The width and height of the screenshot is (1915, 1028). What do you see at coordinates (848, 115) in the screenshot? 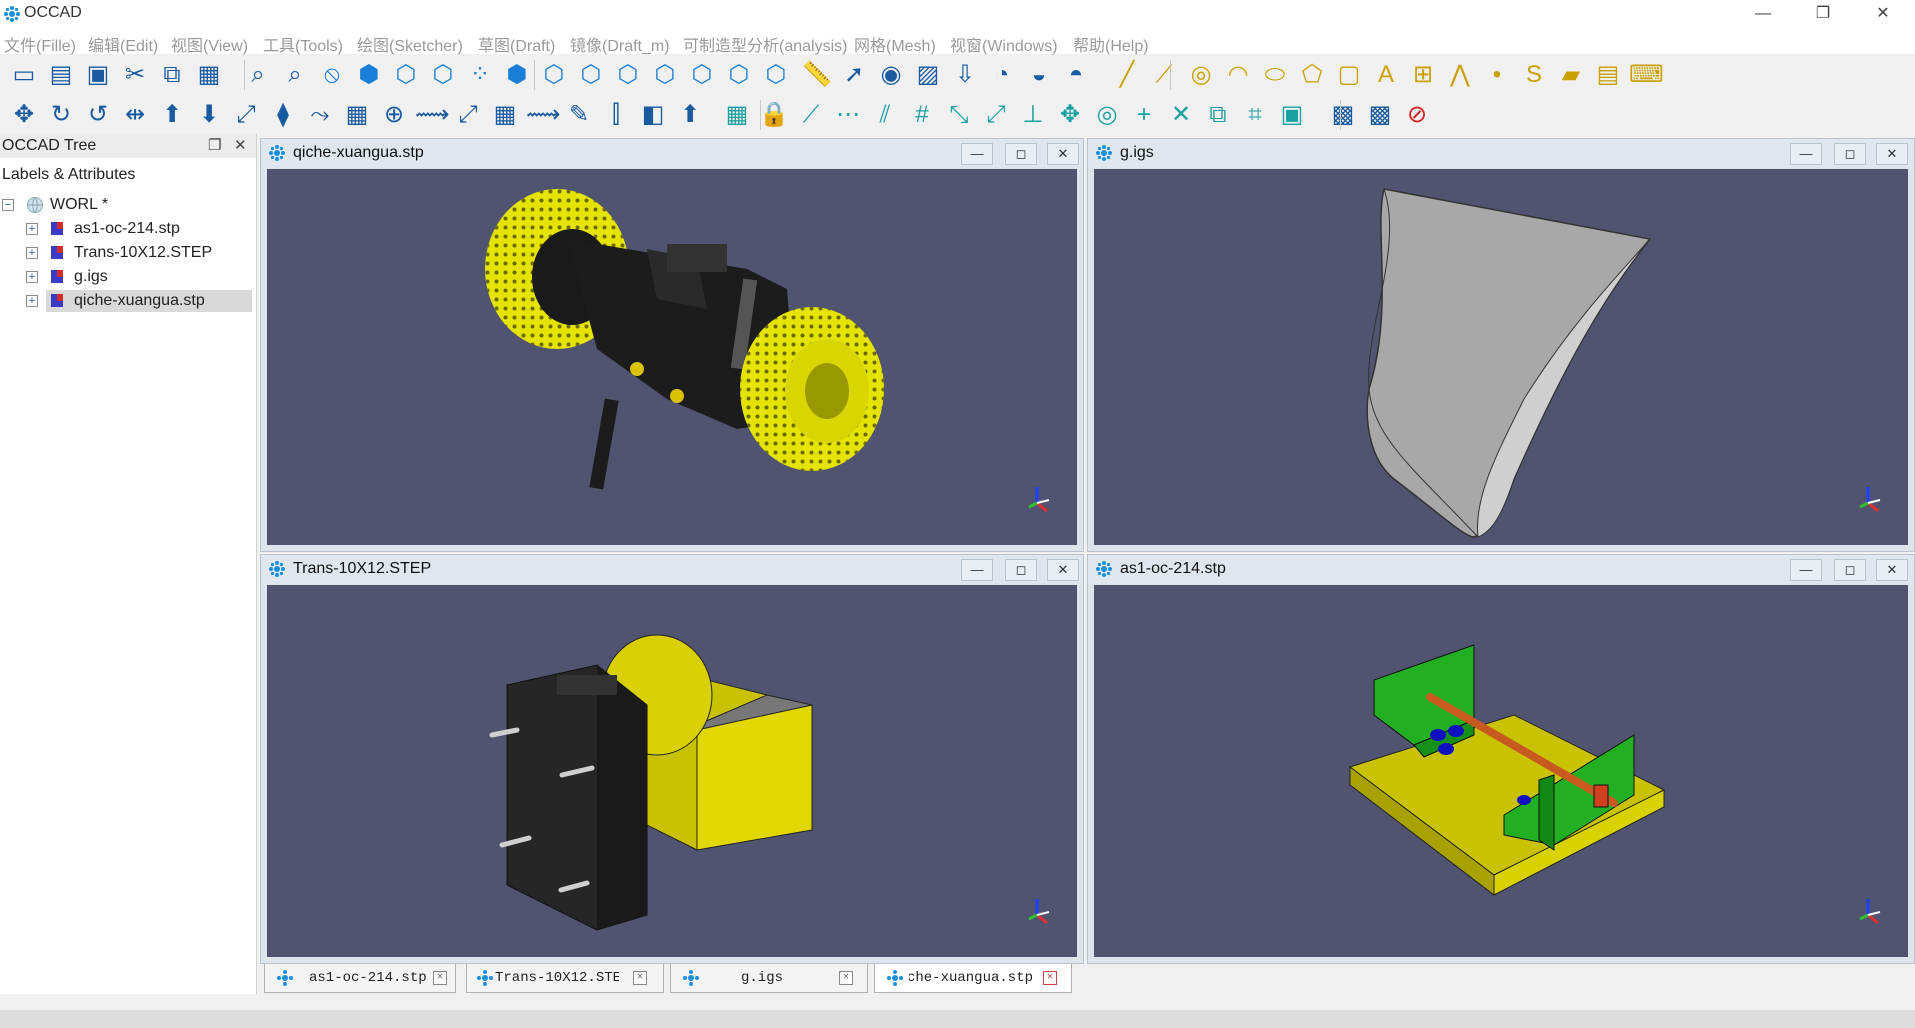
I see `snap-dots-icon: ⋯` at bounding box center [848, 115].